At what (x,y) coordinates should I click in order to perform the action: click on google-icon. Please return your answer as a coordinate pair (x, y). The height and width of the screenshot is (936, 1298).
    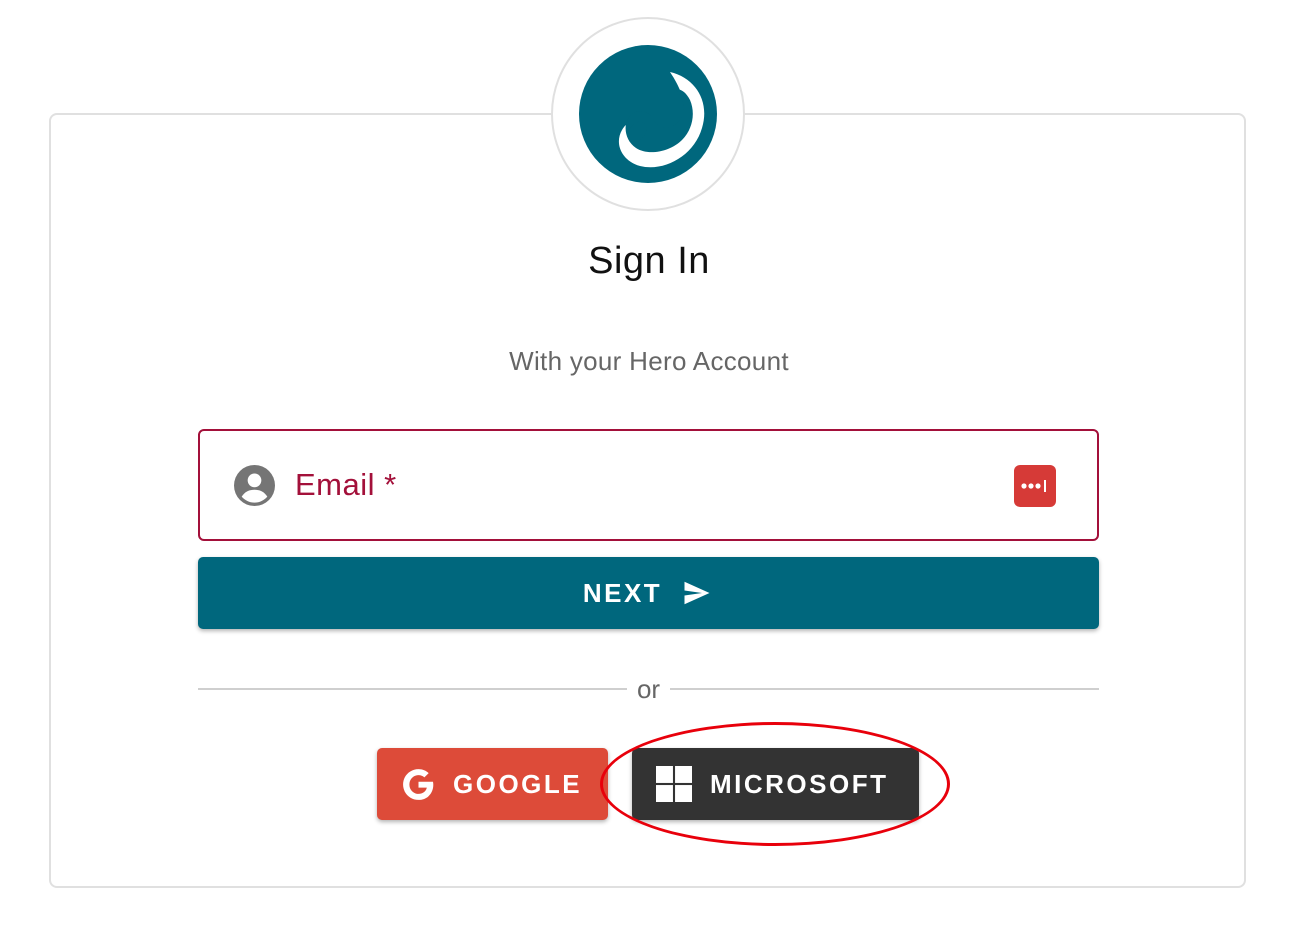
    Looking at the image, I should click on (418, 784).